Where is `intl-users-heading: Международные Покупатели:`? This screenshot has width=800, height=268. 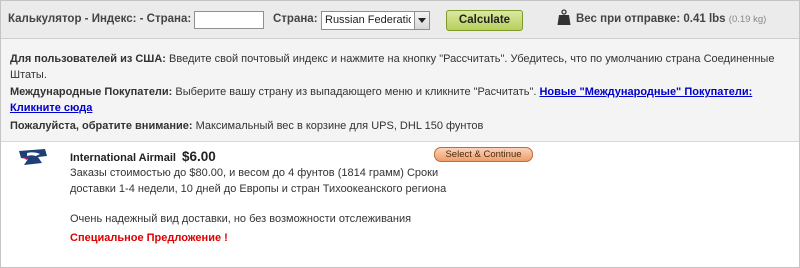
intl-users-heading: Международные Покупатели: is located at coordinates (91, 92).